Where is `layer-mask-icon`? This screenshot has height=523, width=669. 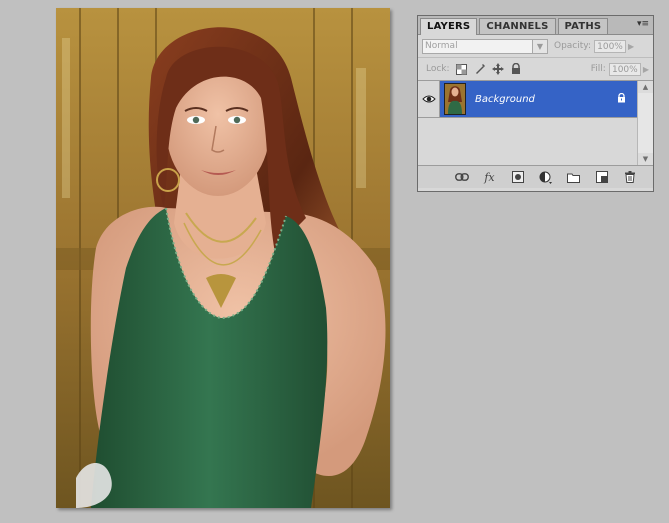
layer-mask-icon is located at coordinates (518, 177).